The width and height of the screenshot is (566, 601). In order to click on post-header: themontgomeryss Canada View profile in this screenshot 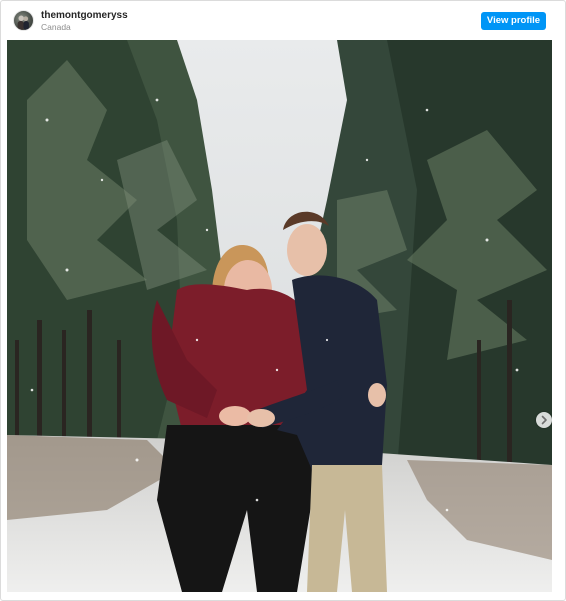, I will do `click(283, 20)`.